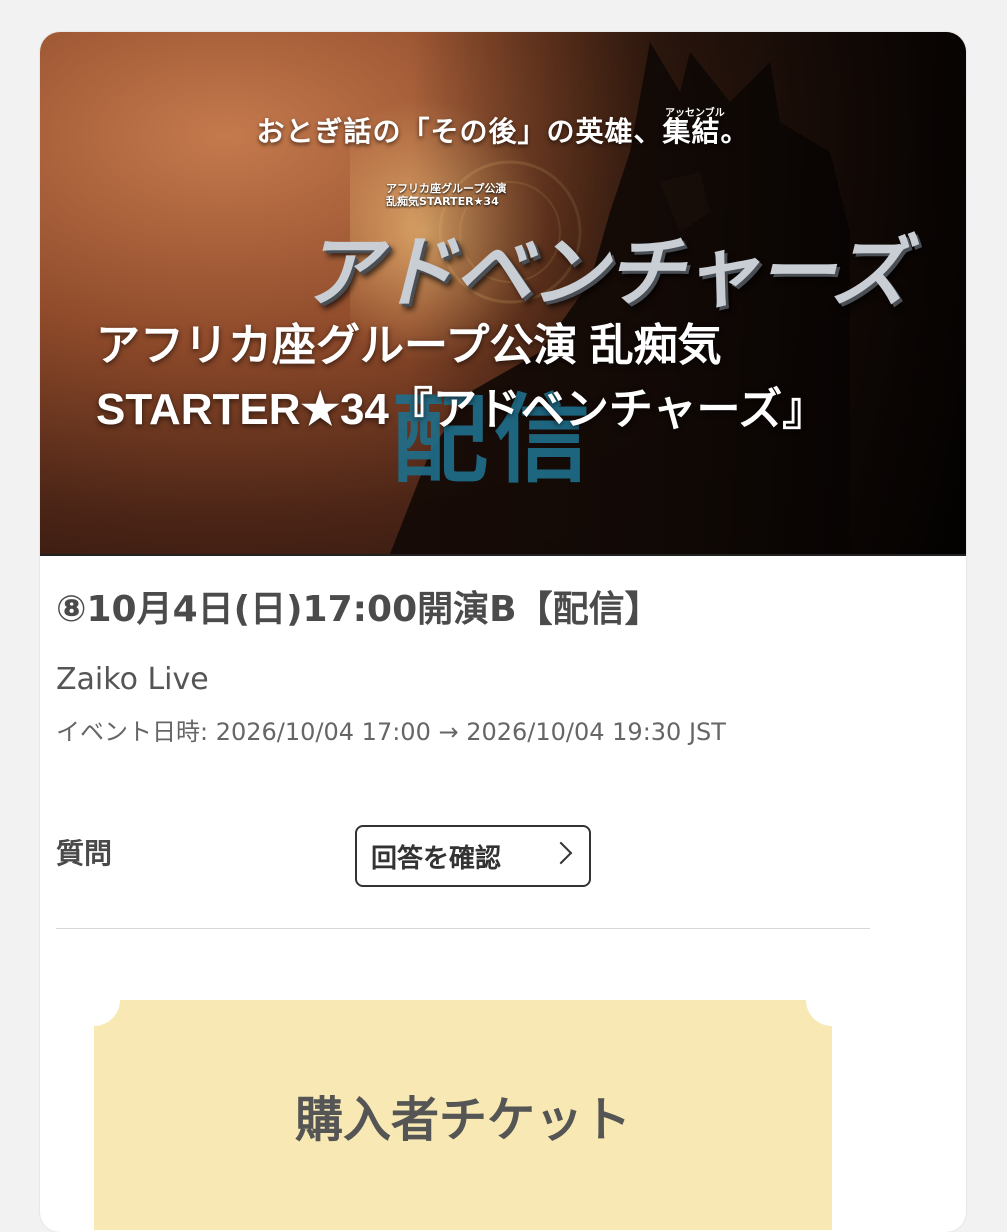 This screenshot has width=1007, height=1232. Describe the element at coordinates (463, 928) in the screenshot. I see `section-divider` at that location.